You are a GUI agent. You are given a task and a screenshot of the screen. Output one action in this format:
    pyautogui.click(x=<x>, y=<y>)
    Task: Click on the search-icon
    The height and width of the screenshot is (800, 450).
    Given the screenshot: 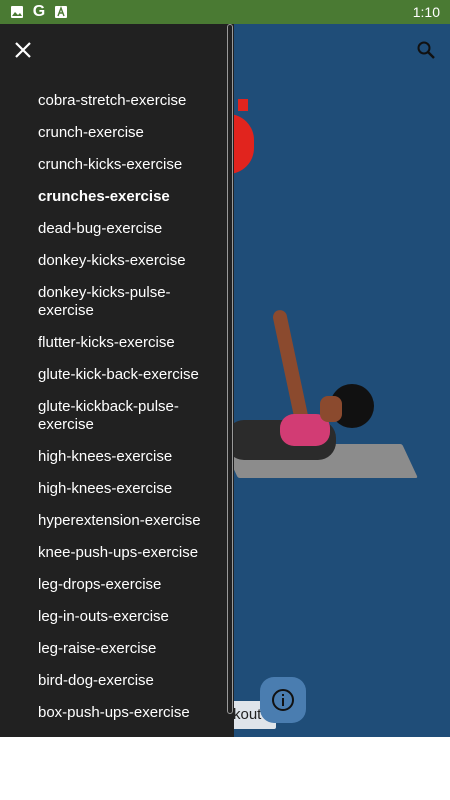 What is the action you would take?
    pyautogui.click(x=426, y=50)
    